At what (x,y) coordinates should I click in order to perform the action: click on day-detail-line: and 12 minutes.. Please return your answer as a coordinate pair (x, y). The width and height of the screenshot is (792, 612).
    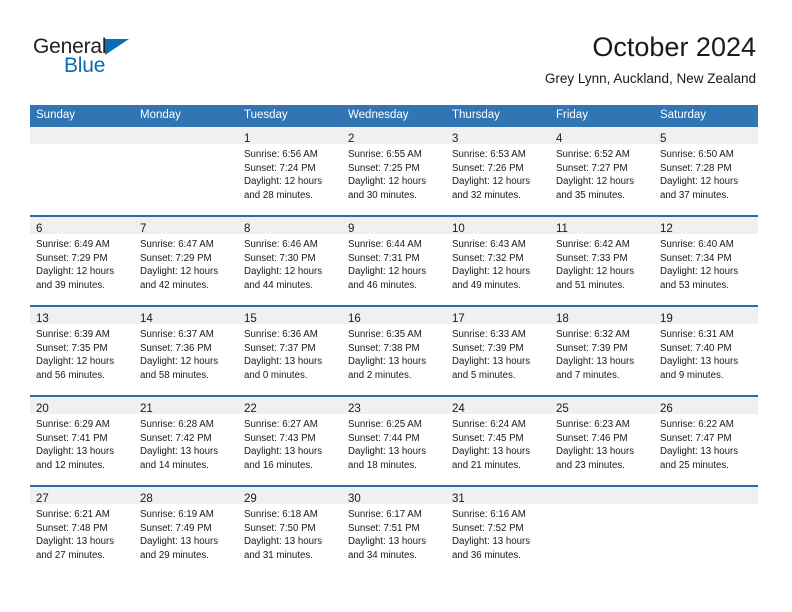
    Looking at the image, I should click on (70, 465).